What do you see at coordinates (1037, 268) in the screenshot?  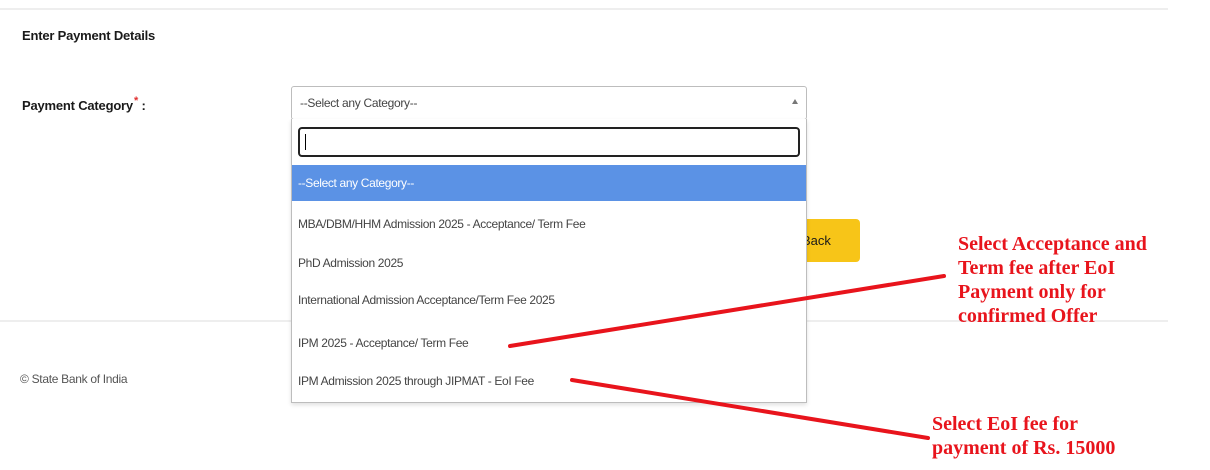 I see `annotation-line: Term fee after EoI` at bounding box center [1037, 268].